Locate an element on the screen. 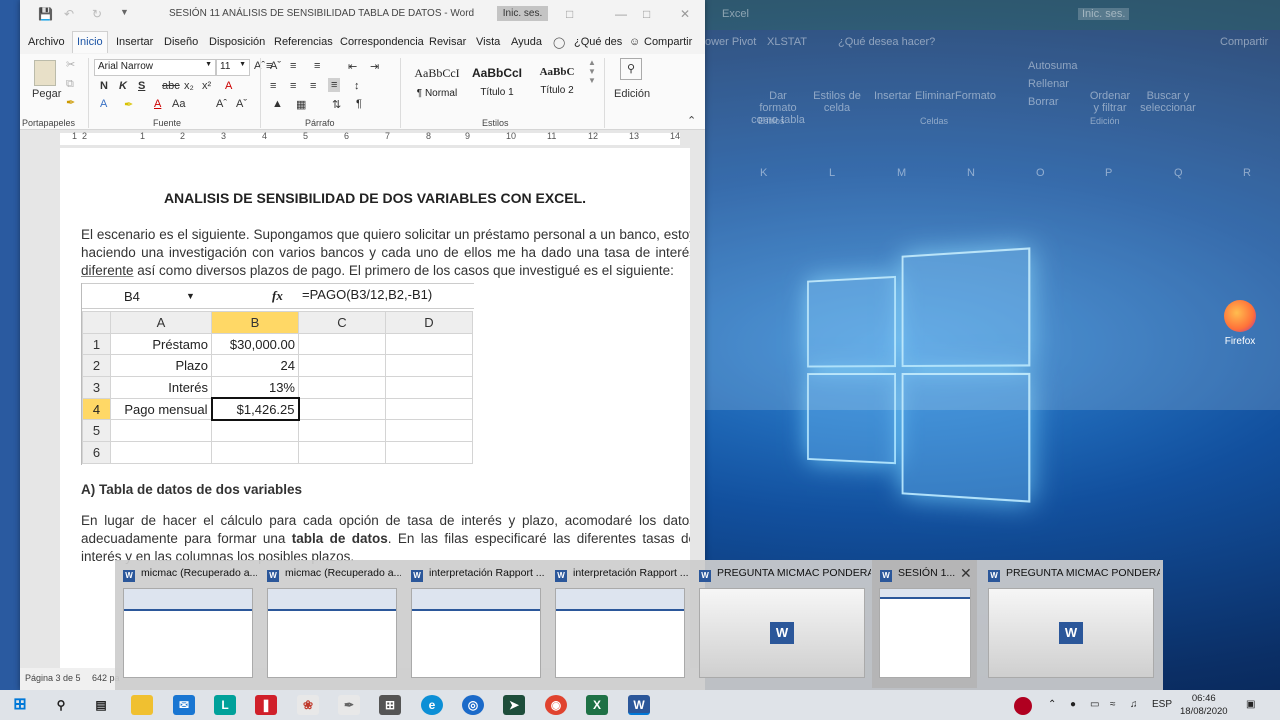 The image size is (1280, 720). excel-fill: Rellenar is located at coordinates (1048, 84).